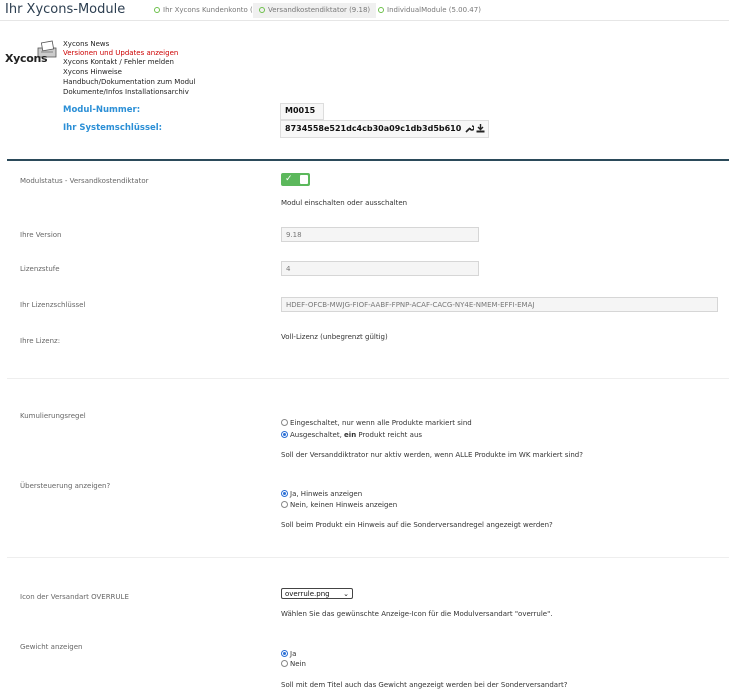 This screenshot has width=729, height=700. What do you see at coordinates (53, 305) in the screenshot?
I see `license-key-label: Ihr Lizenzschlüssel` at bounding box center [53, 305].